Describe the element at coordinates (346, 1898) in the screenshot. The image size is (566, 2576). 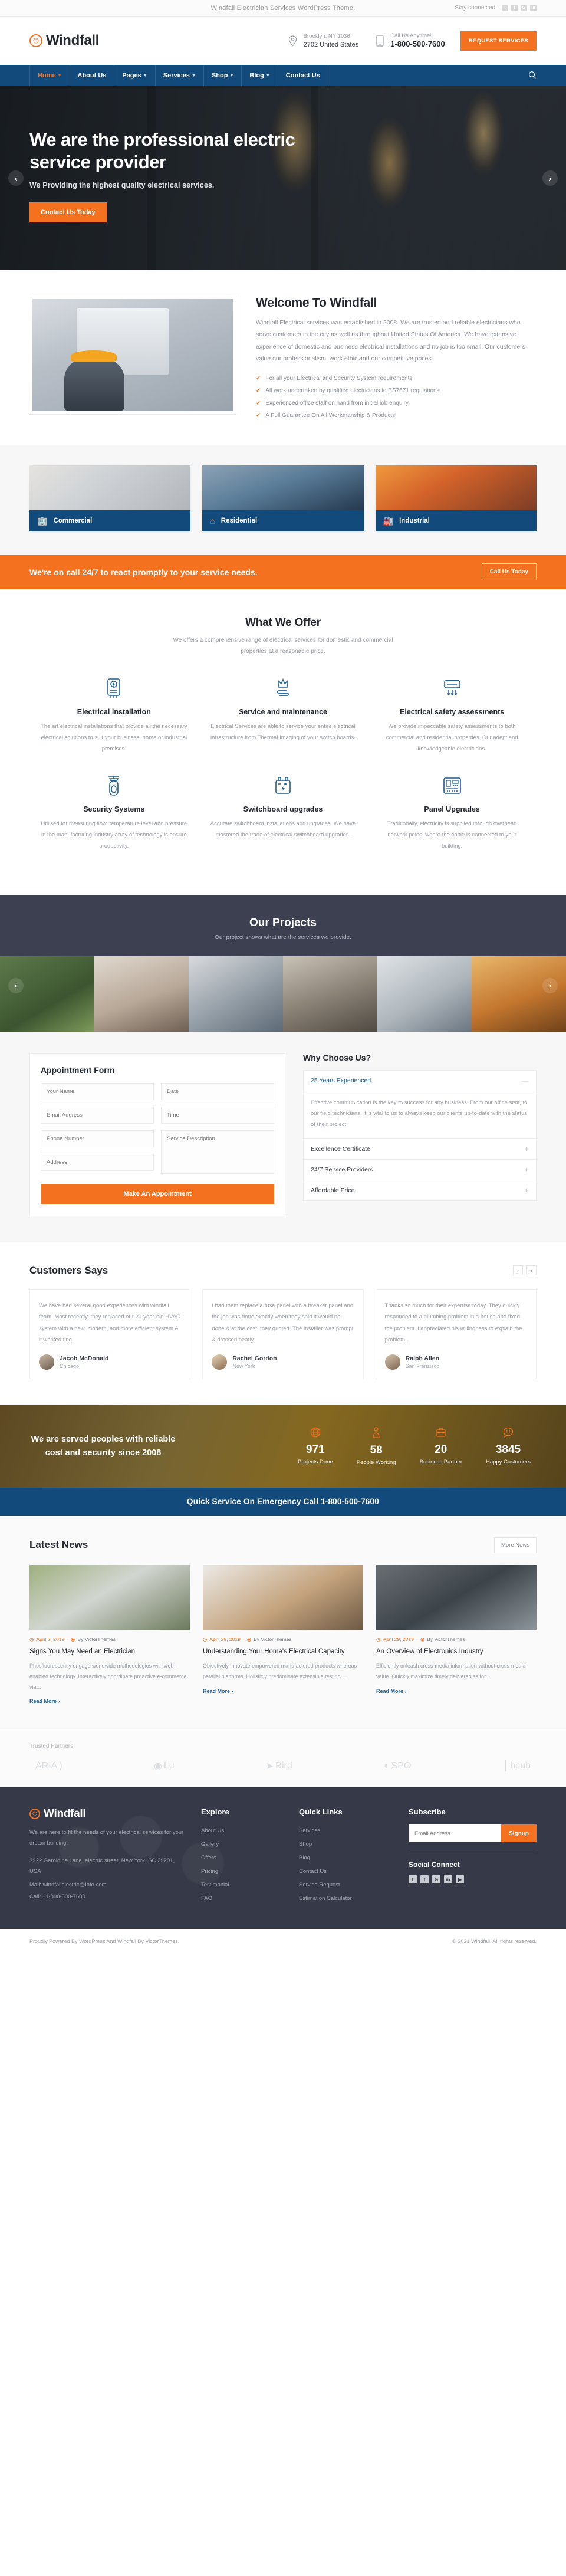
I see `footer-link-estimation-calculator: Estimation Calculator` at that location.